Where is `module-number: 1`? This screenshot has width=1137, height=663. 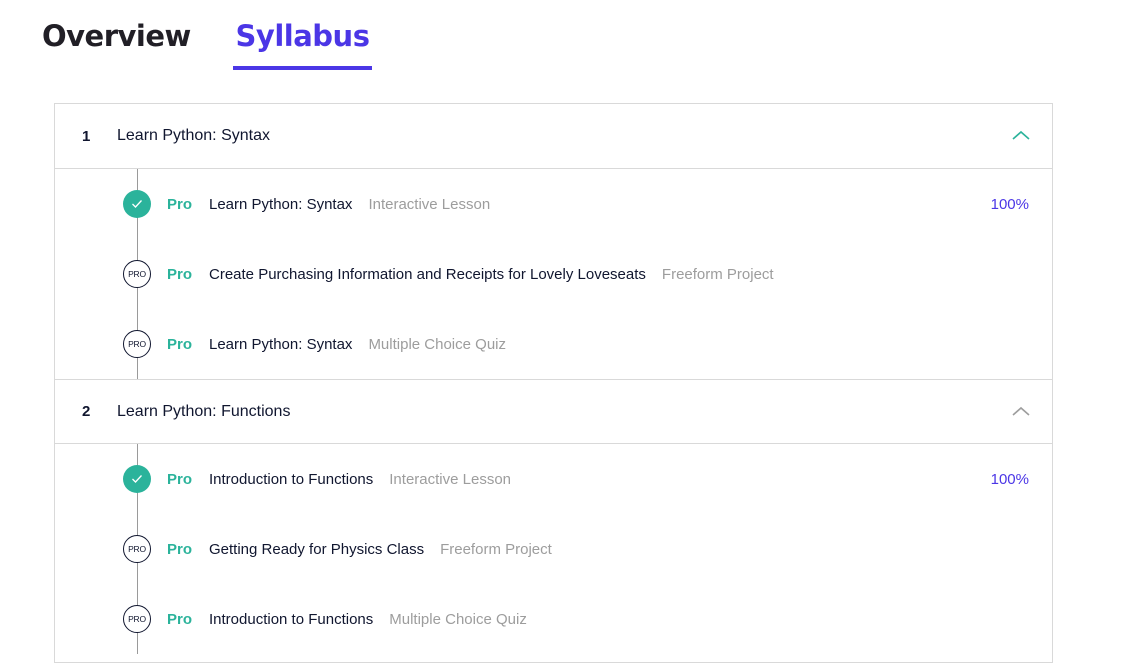 module-number: 1 is located at coordinates (86, 136).